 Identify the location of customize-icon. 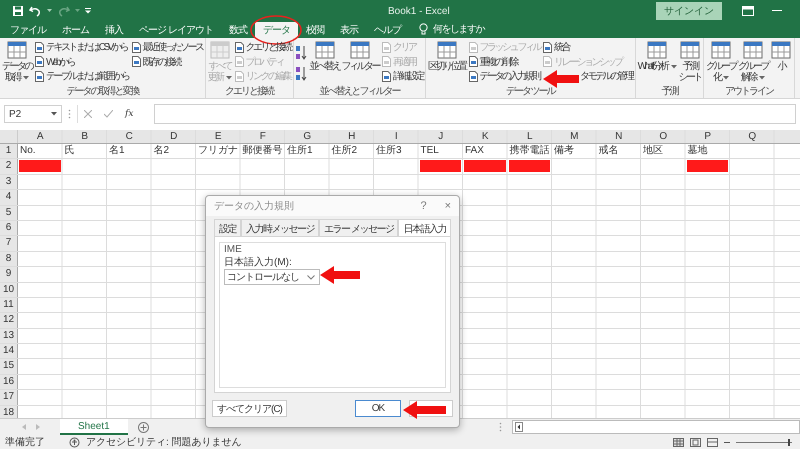
(88, 11).